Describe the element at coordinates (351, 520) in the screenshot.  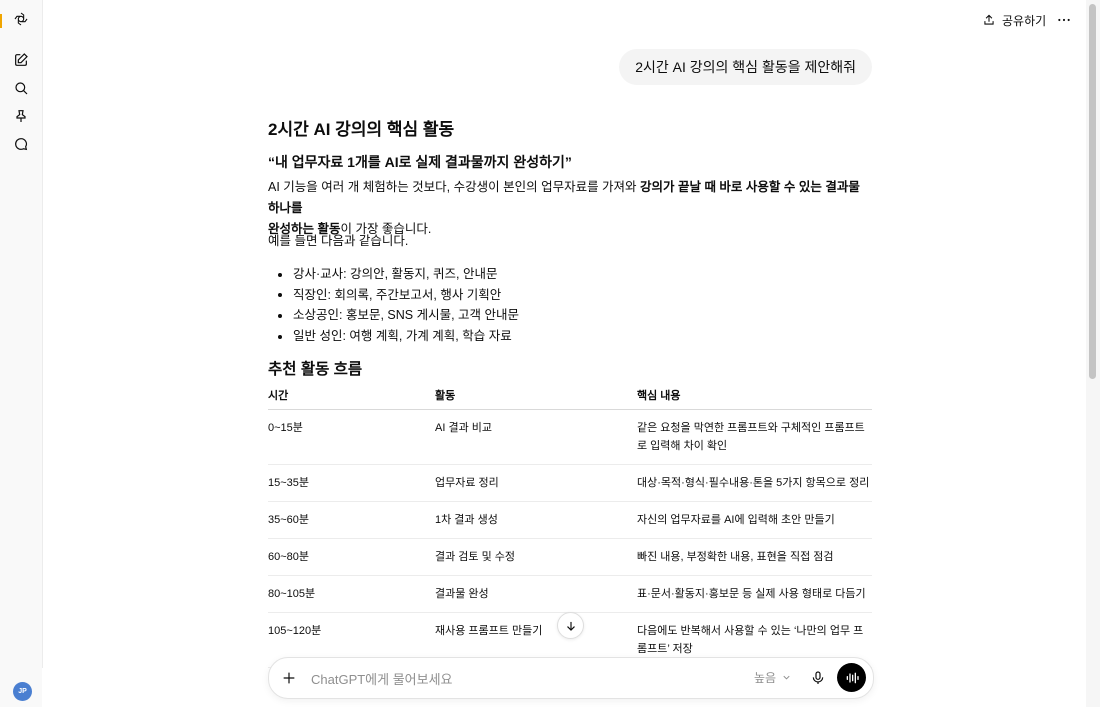
I see `table-cell: 35~60분` at that location.